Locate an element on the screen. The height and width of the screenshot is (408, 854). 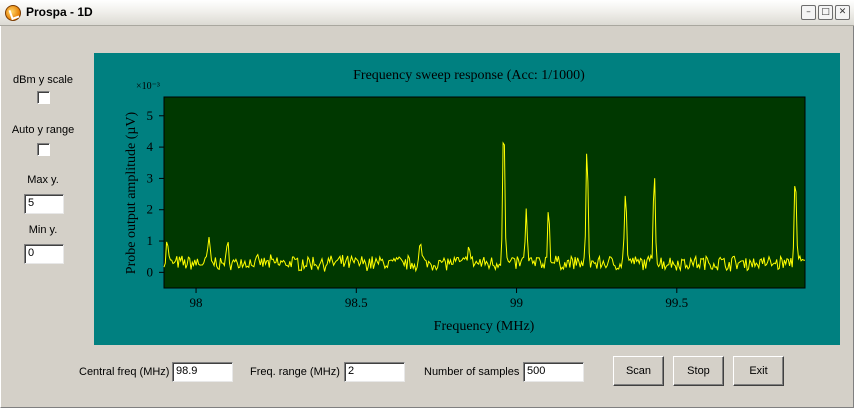
chart-title: Frequency sweep response (Acc: 1/1000) is located at coordinates (469, 75).